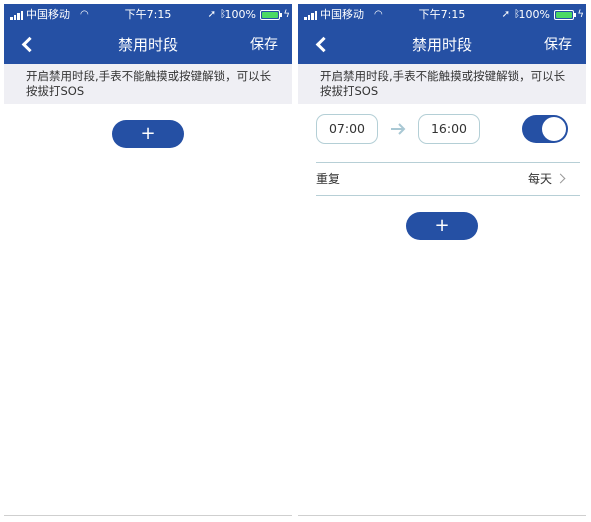 The image size is (591, 522). I want to click on arrow-right-icon, so click(398, 129).